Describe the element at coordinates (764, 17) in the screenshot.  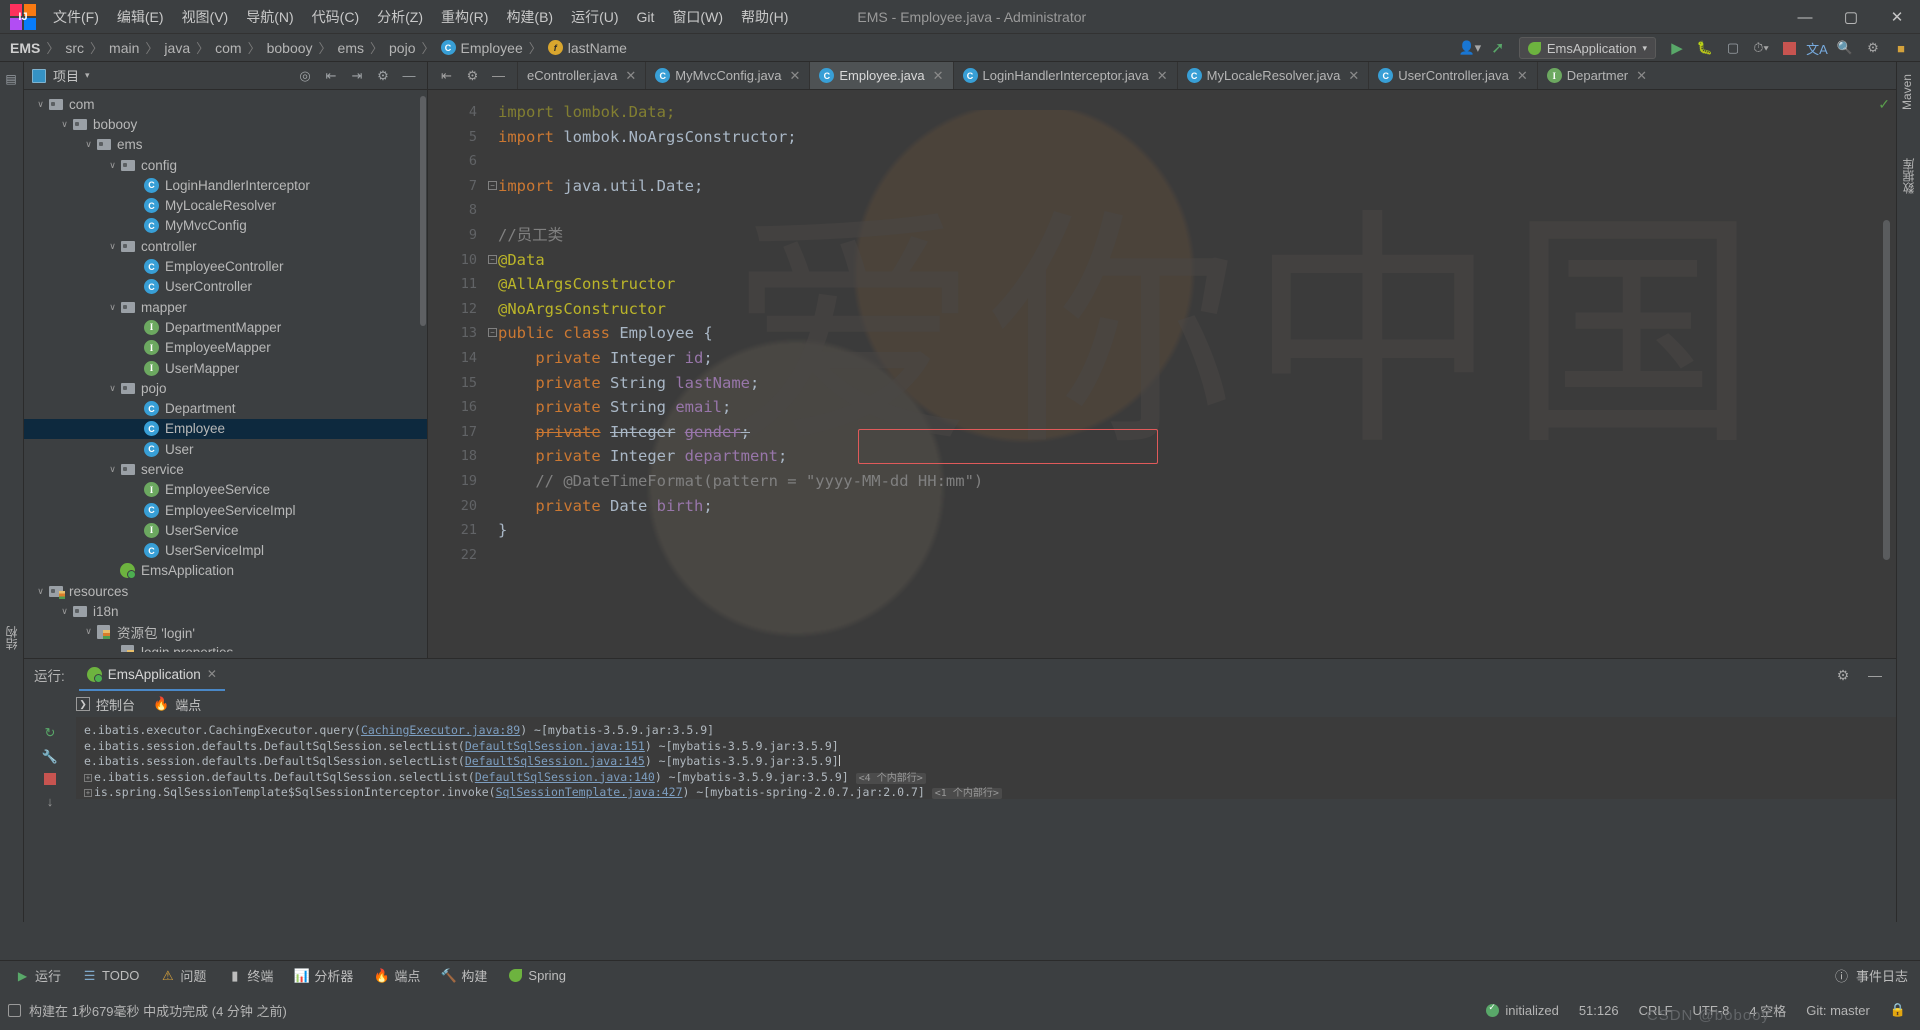
I see `menu-item-help: 帮助(H)` at that location.